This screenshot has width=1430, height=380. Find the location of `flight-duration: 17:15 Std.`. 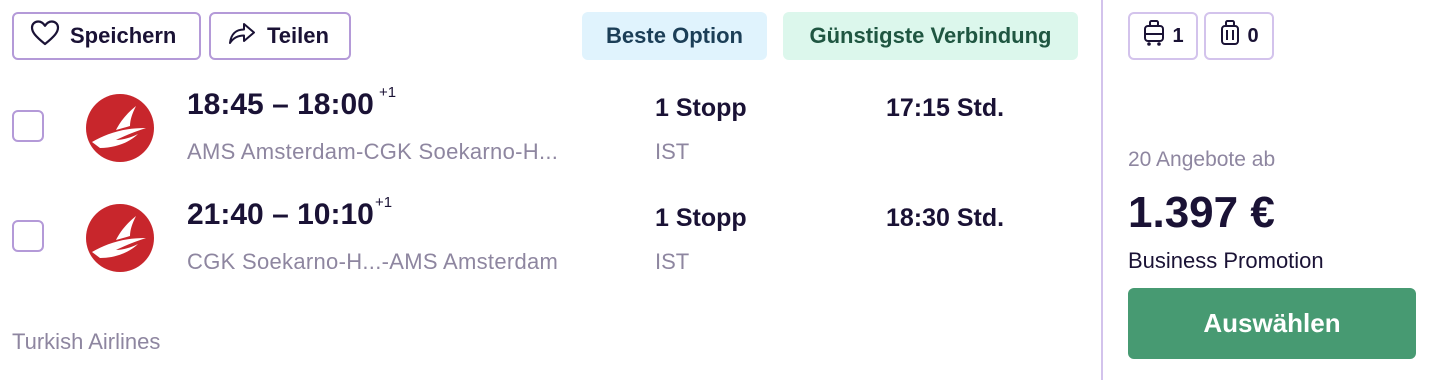

flight-duration: 17:15 Std. is located at coordinates (945, 108).